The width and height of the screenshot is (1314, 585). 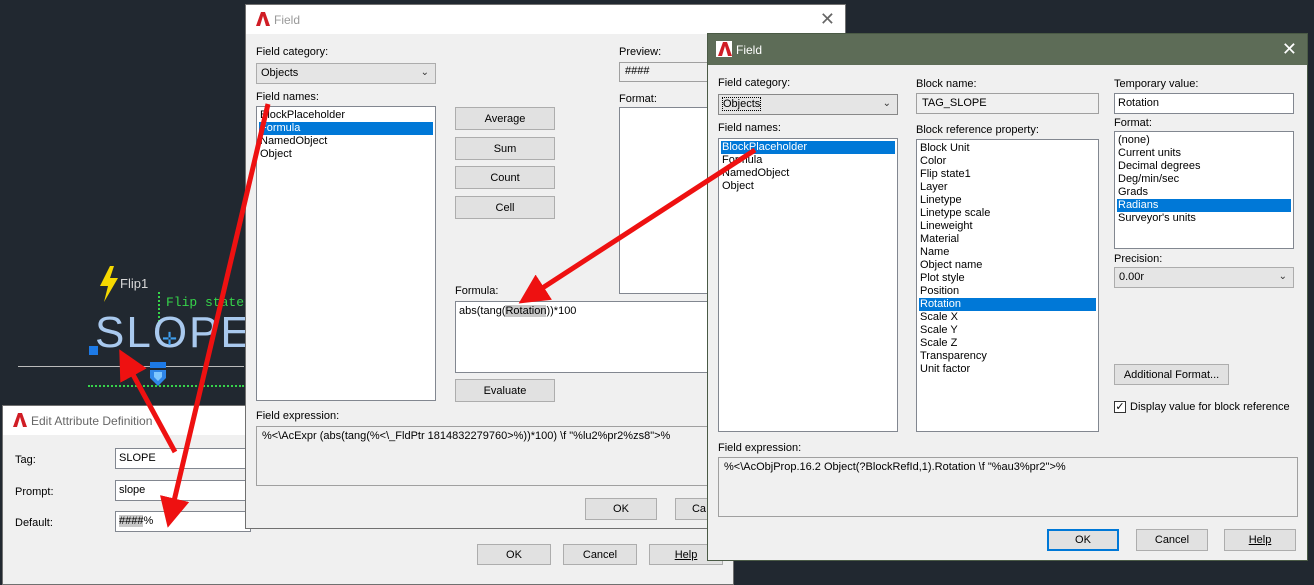 What do you see at coordinates (741, 104) in the screenshot?
I see `field2-category-value: Objects` at bounding box center [741, 104].